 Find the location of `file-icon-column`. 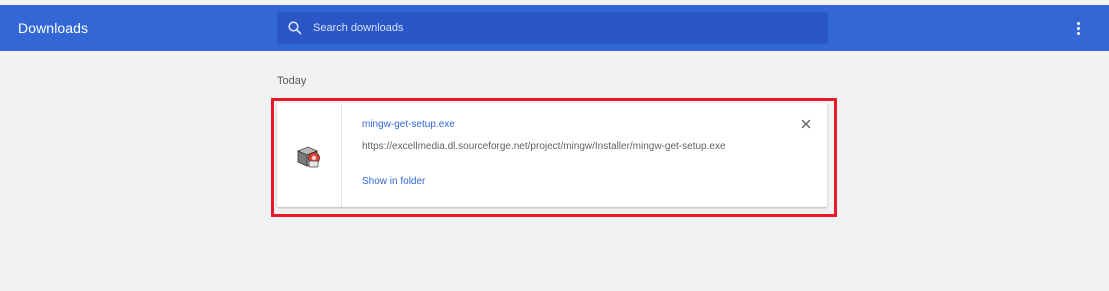

file-icon-column is located at coordinates (309, 155).